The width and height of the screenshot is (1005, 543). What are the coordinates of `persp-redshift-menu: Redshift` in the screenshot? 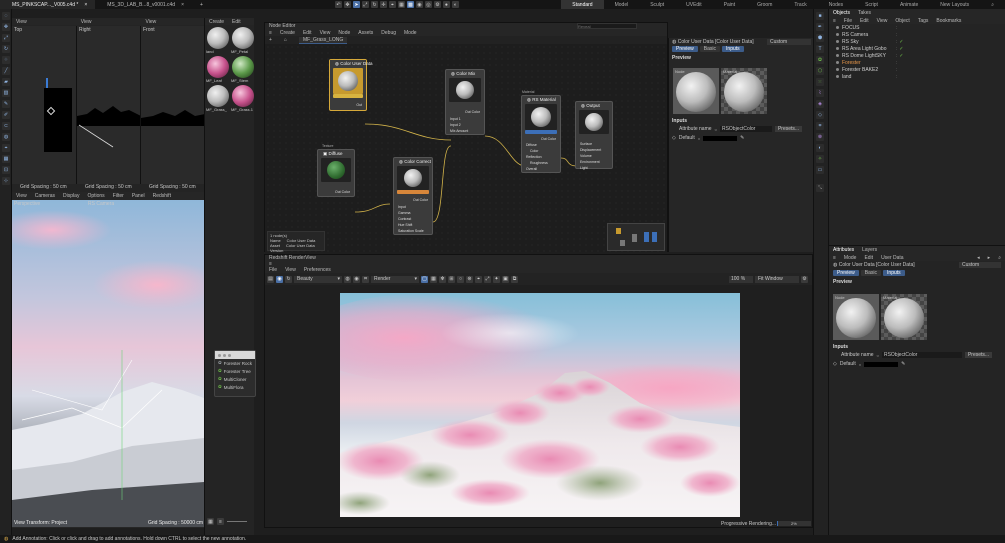 It's located at (162, 196).